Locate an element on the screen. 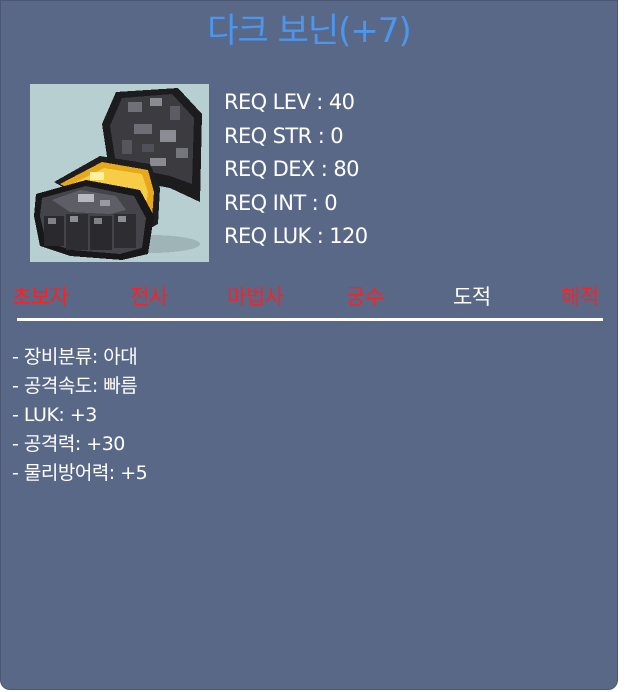  divider is located at coordinates (310, 319).